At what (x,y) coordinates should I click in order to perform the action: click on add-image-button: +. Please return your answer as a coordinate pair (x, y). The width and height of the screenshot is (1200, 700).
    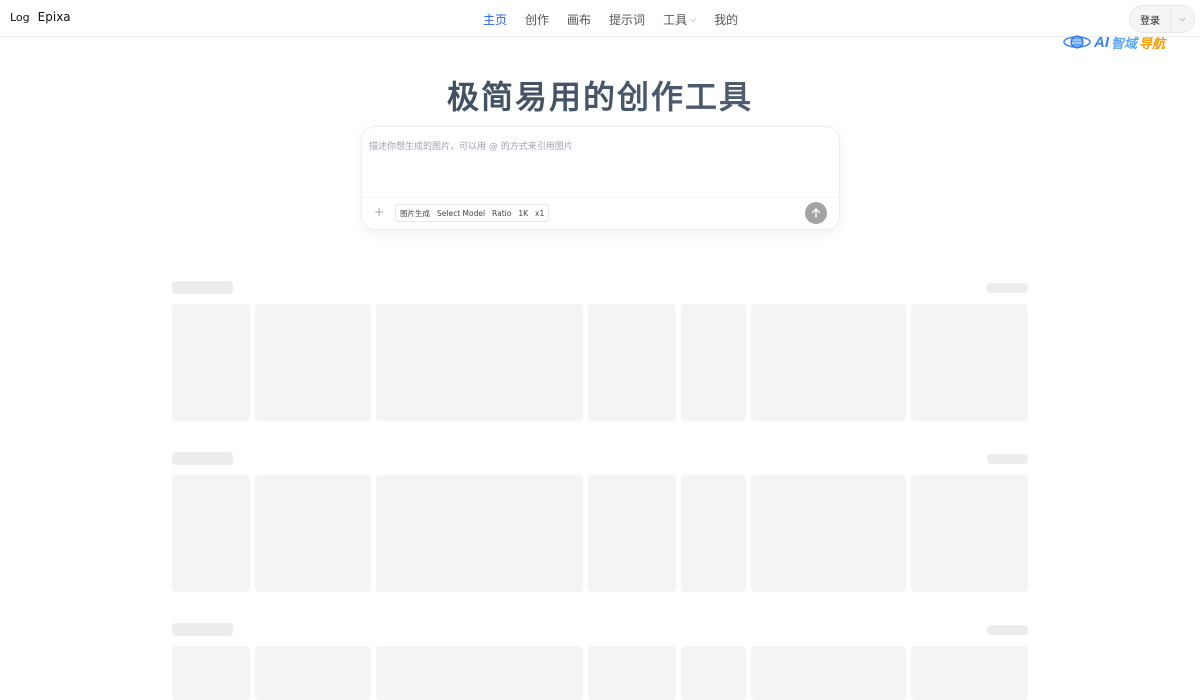
    Looking at the image, I should click on (379, 212).